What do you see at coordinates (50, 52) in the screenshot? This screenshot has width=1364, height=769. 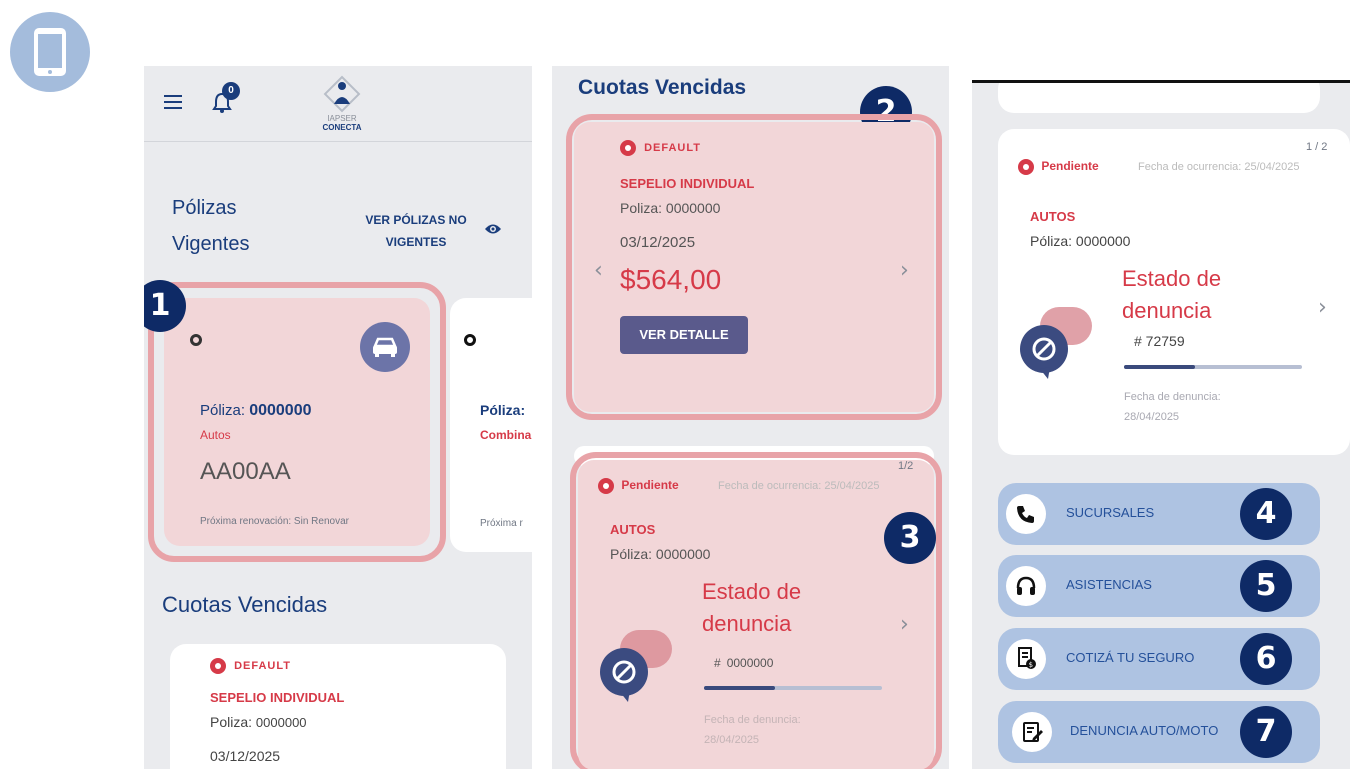 I see `mobile-device-icon` at bounding box center [50, 52].